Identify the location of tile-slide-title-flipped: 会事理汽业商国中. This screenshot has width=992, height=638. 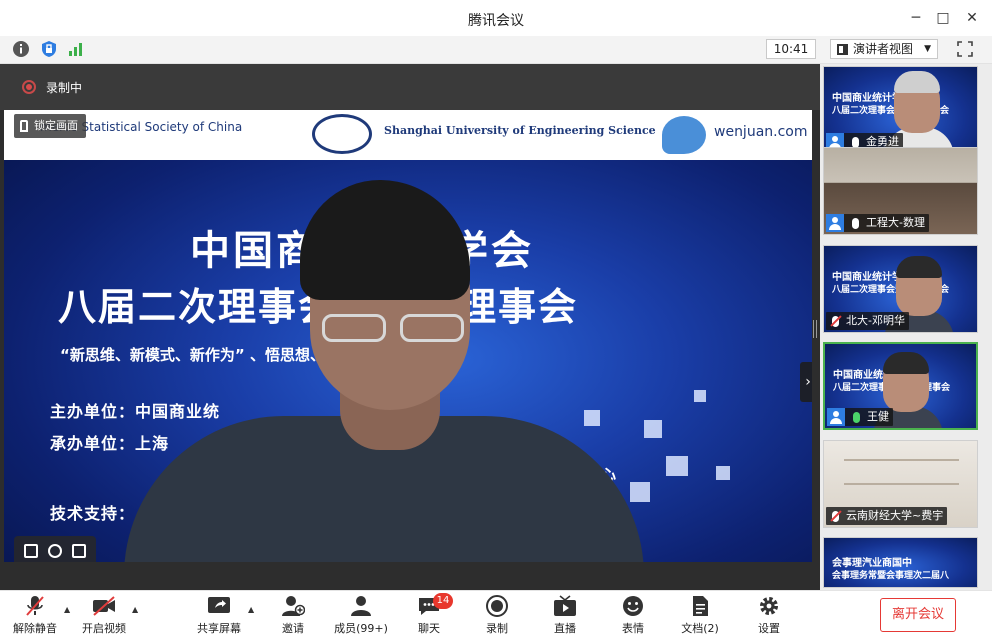
(872, 563).